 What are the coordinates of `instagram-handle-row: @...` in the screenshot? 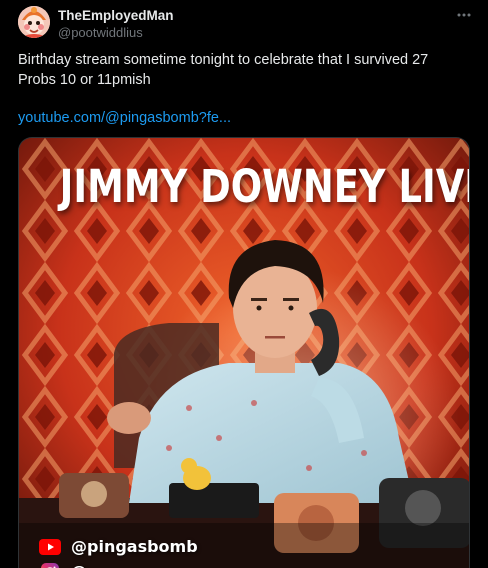 It's located at (72, 565).